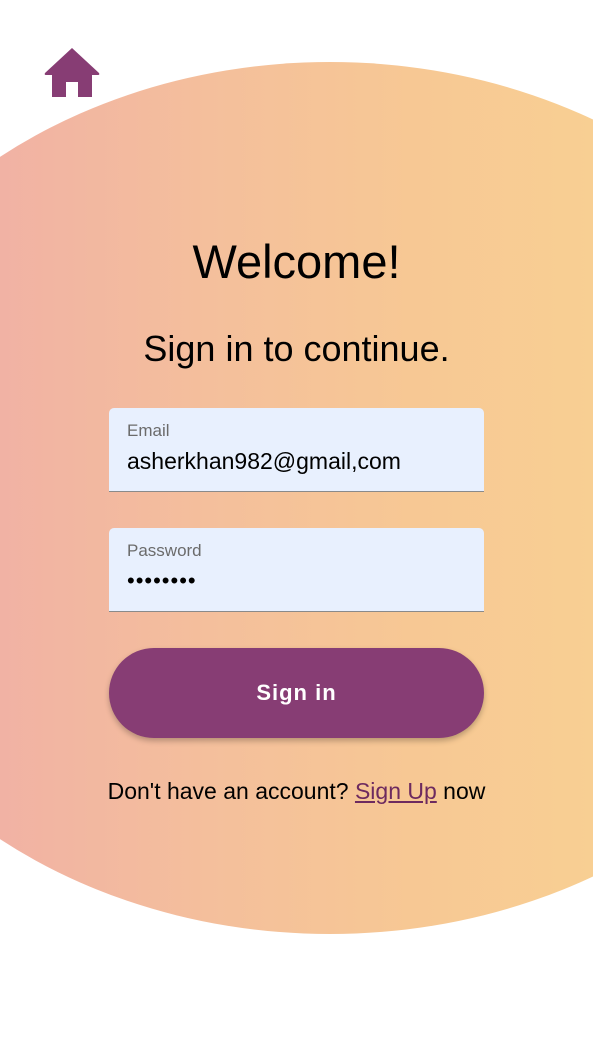 The height and width of the screenshot is (1044, 593). Describe the element at coordinates (297, 461) in the screenshot. I see `email-input` at that location.